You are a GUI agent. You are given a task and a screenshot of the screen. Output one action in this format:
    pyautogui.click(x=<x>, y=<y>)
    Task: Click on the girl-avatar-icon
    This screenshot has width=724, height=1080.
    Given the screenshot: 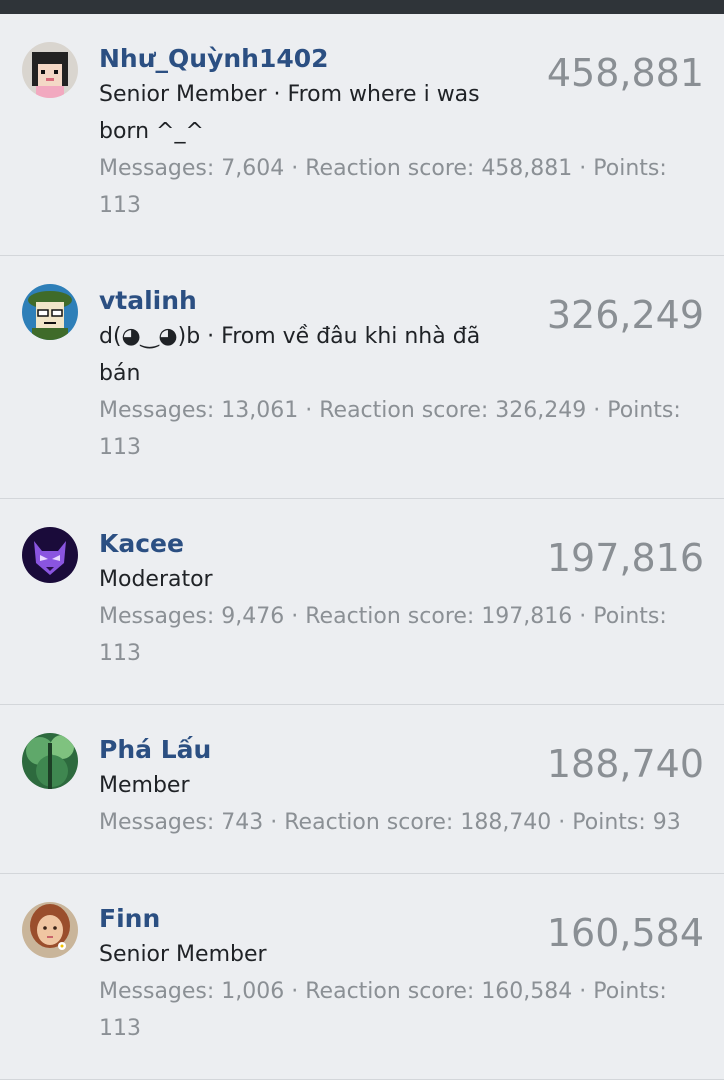 What is the action you would take?
    pyautogui.click(x=50, y=70)
    